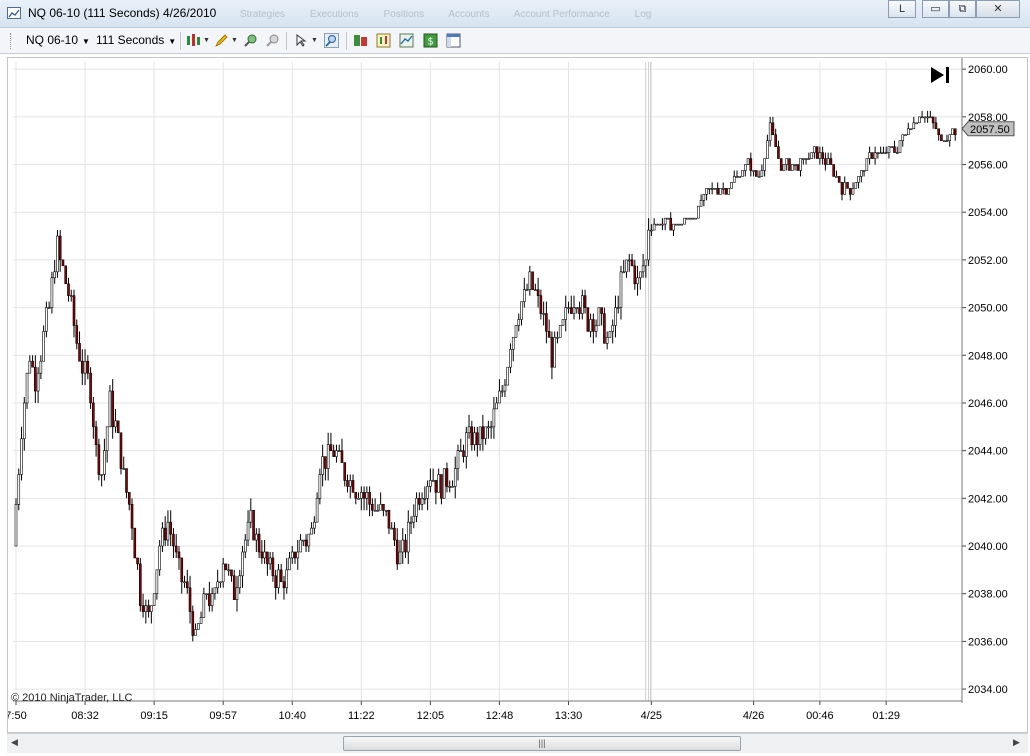  I want to click on magnifier-icon, so click(331, 40).